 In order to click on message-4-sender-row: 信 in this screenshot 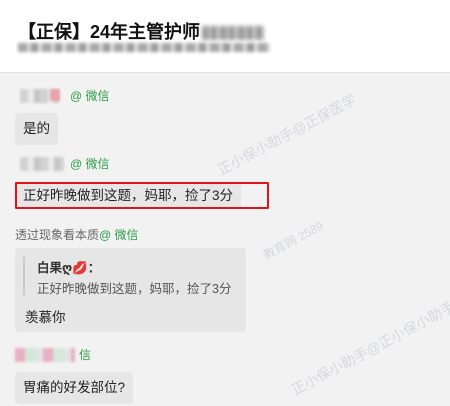, I will do `click(225, 355)`.